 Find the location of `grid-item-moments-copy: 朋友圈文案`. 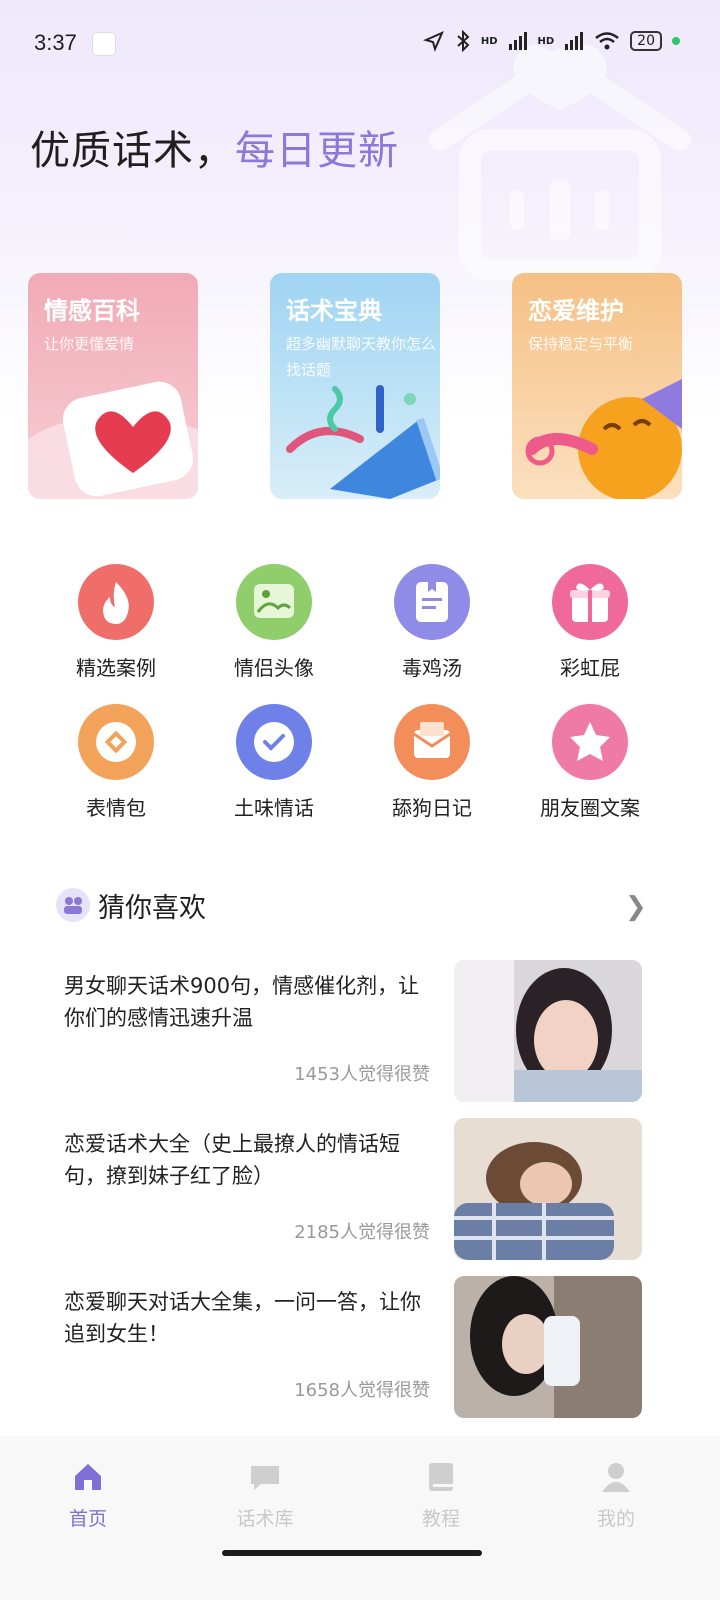

grid-item-moments-copy: 朋友圈文案 is located at coordinates (590, 762).